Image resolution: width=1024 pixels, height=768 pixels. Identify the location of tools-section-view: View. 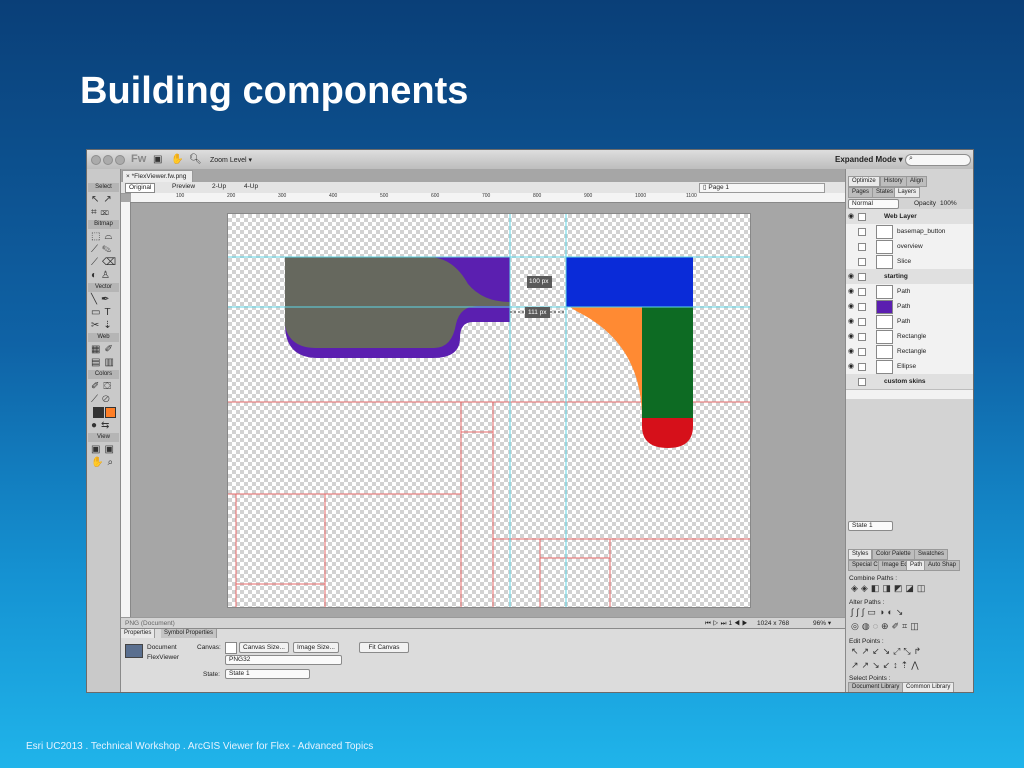
(103, 437).